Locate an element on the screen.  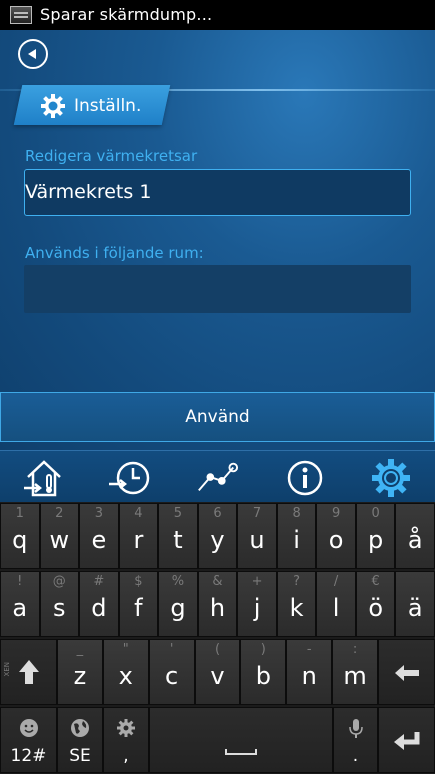
key-alt-label: 1 is located at coordinates (19, 513).